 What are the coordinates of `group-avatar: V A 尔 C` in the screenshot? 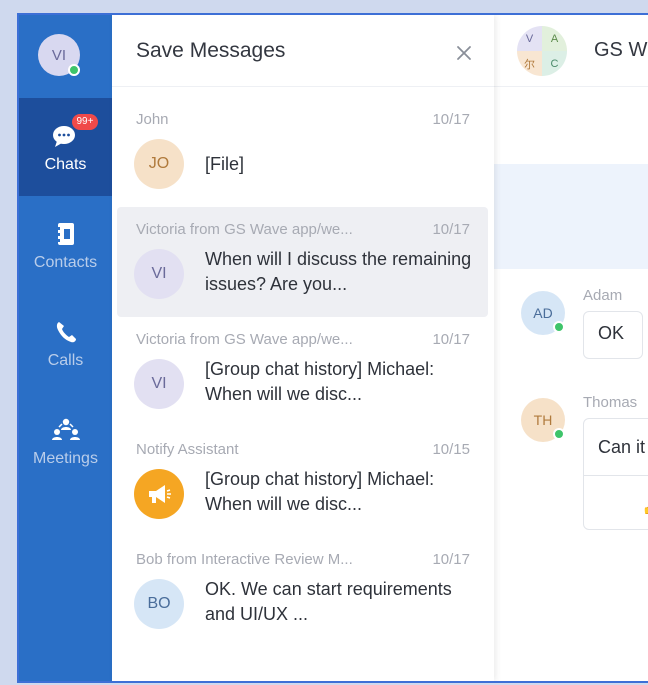 It's located at (542, 51).